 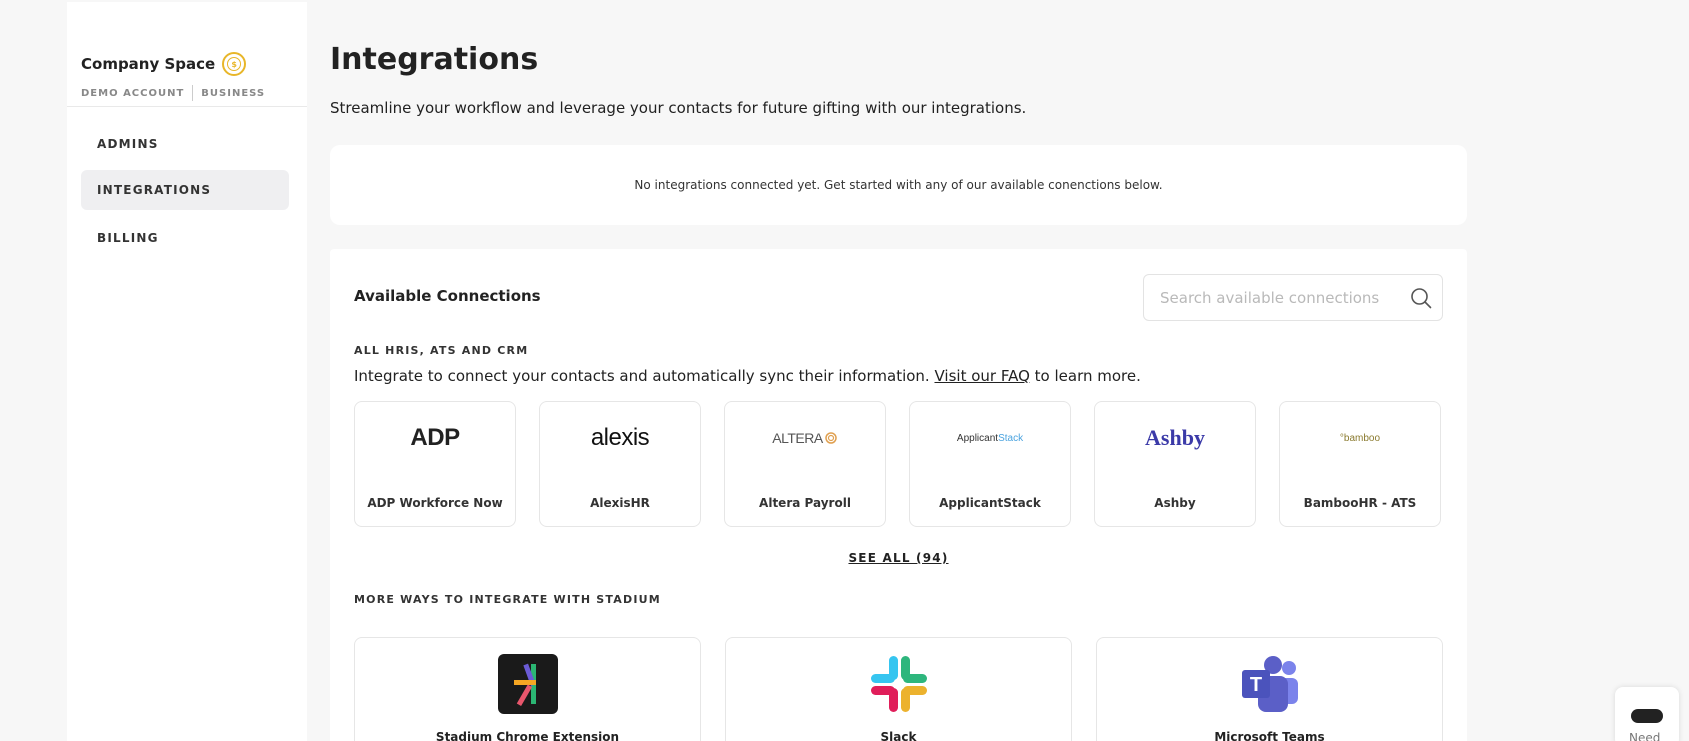 I want to click on see-all-label: SEE ALL (94), so click(x=898, y=558).